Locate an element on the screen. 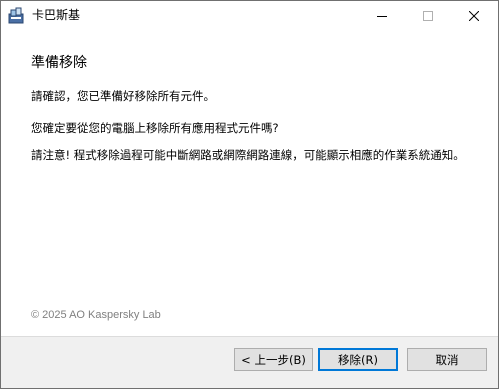  minimize-icon is located at coordinates (382, 16).